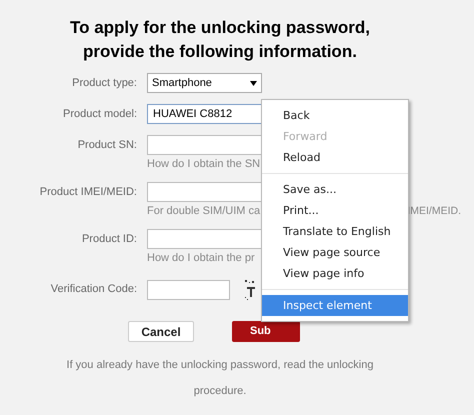 The width and height of the screenshot is (474, 415). Describe the element at coordinates (220, 40) in the screenshot. I see `page-title: To apply for the unlocking password, provide the following information.` at that location.